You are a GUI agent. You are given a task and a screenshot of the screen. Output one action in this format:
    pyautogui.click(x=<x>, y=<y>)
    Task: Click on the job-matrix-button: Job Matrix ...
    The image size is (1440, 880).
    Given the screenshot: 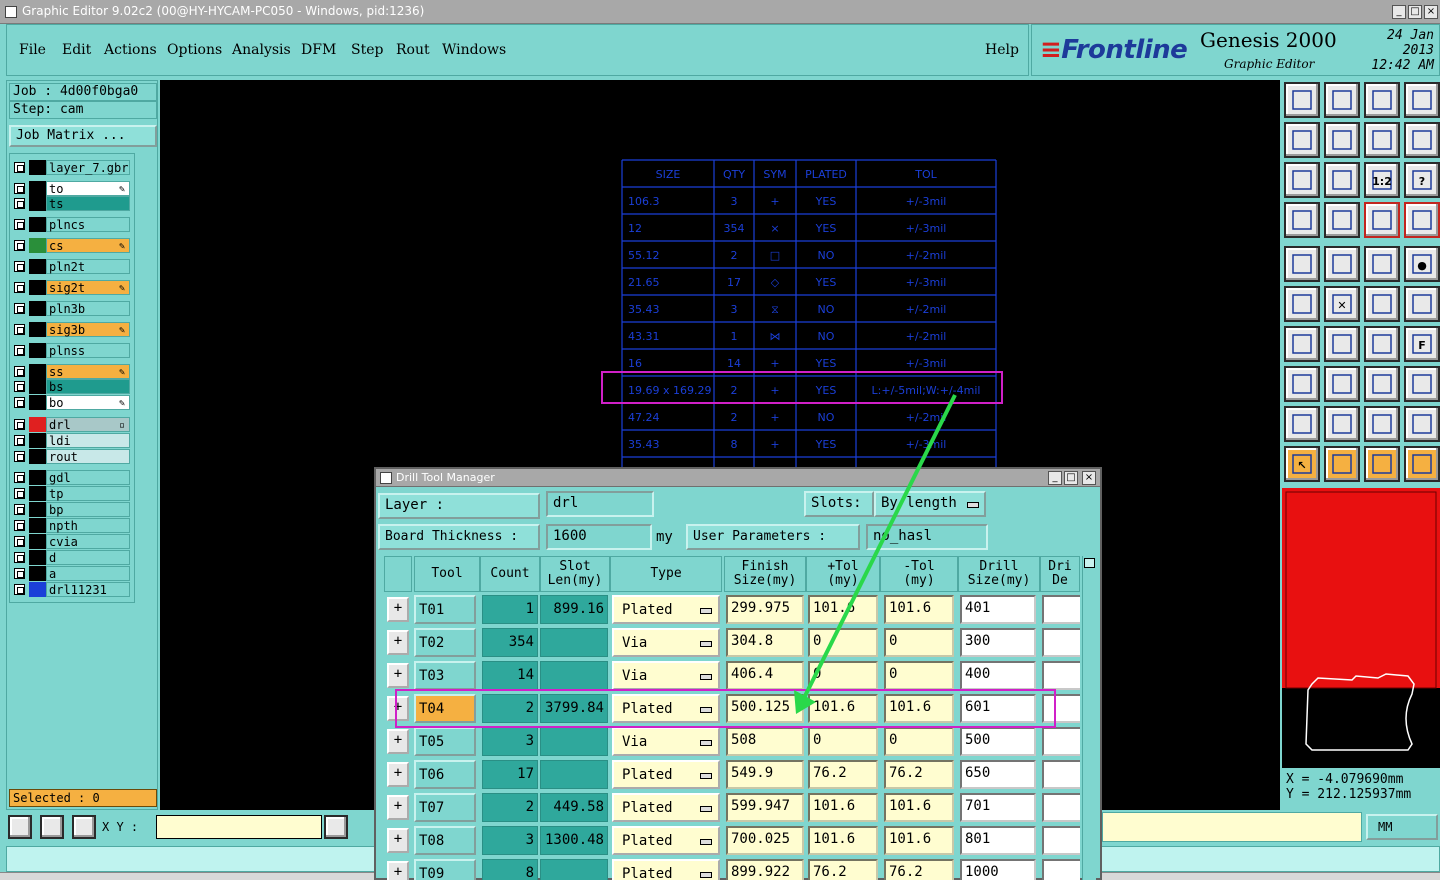 What is the action you would take?
    pyautogui.click(x=83, y=136)
    